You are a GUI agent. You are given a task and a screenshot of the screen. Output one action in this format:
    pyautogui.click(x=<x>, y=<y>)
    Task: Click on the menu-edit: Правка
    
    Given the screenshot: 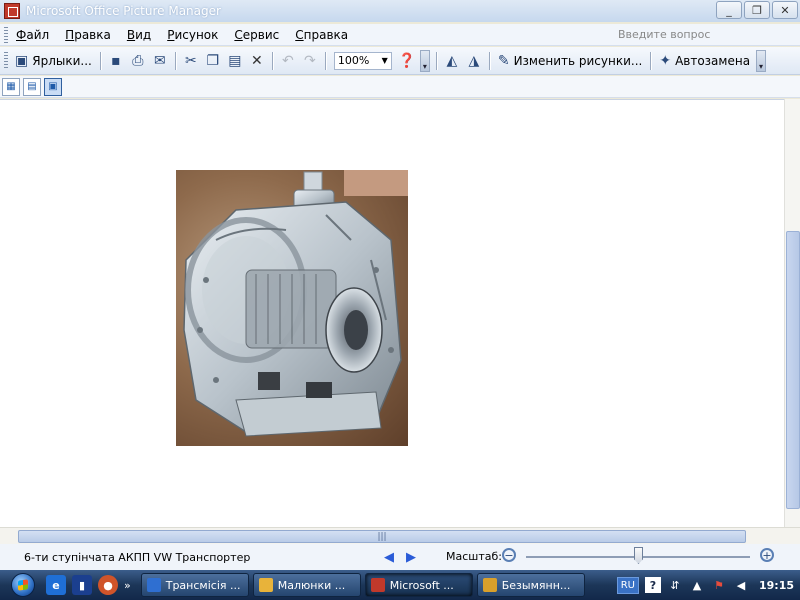 What is the action you would take?
    pyautogui.click(x=88, y=35)
    